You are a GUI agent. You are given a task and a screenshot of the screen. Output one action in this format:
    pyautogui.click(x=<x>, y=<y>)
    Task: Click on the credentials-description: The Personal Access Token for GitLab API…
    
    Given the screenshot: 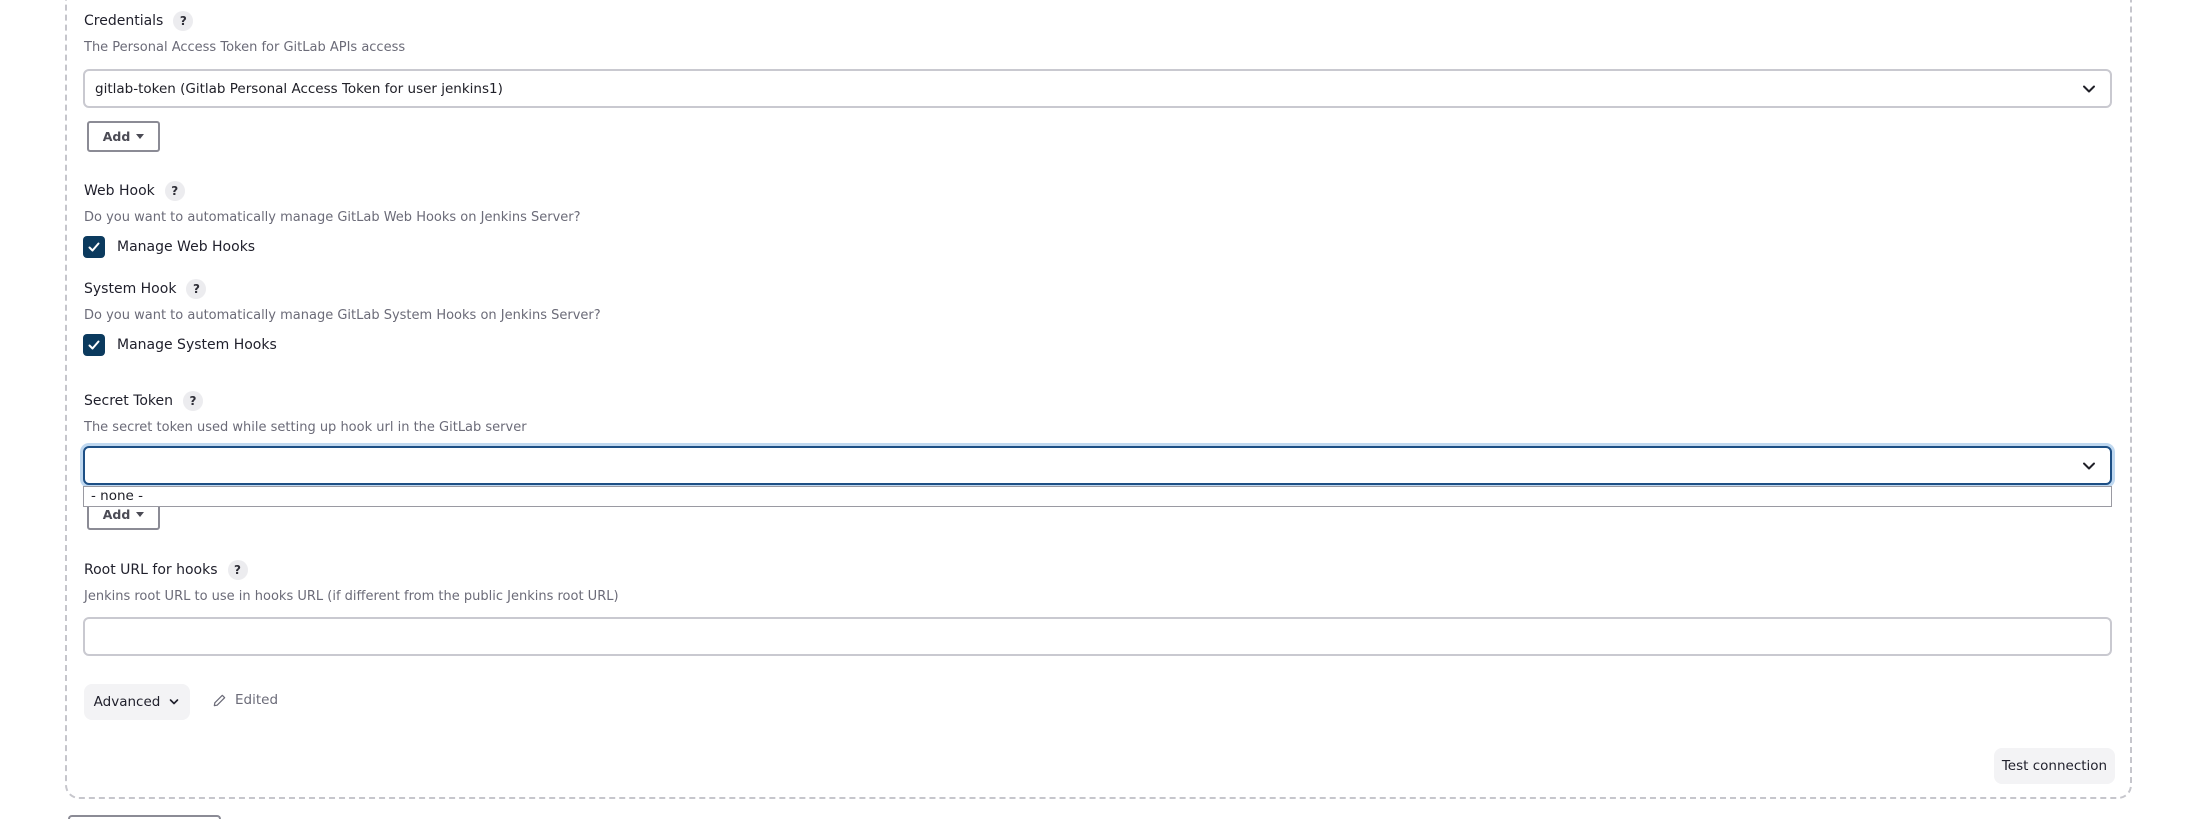 What is the action you would take?
    pyautogui.click(x=245, y=47)
    